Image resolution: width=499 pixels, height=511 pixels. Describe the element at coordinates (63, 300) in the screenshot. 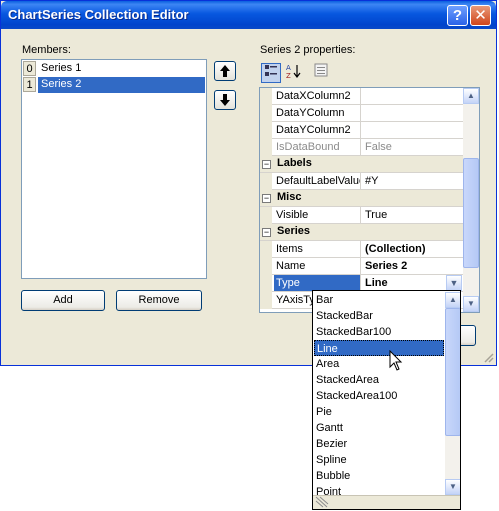

I see `add-button: Add` at that location.